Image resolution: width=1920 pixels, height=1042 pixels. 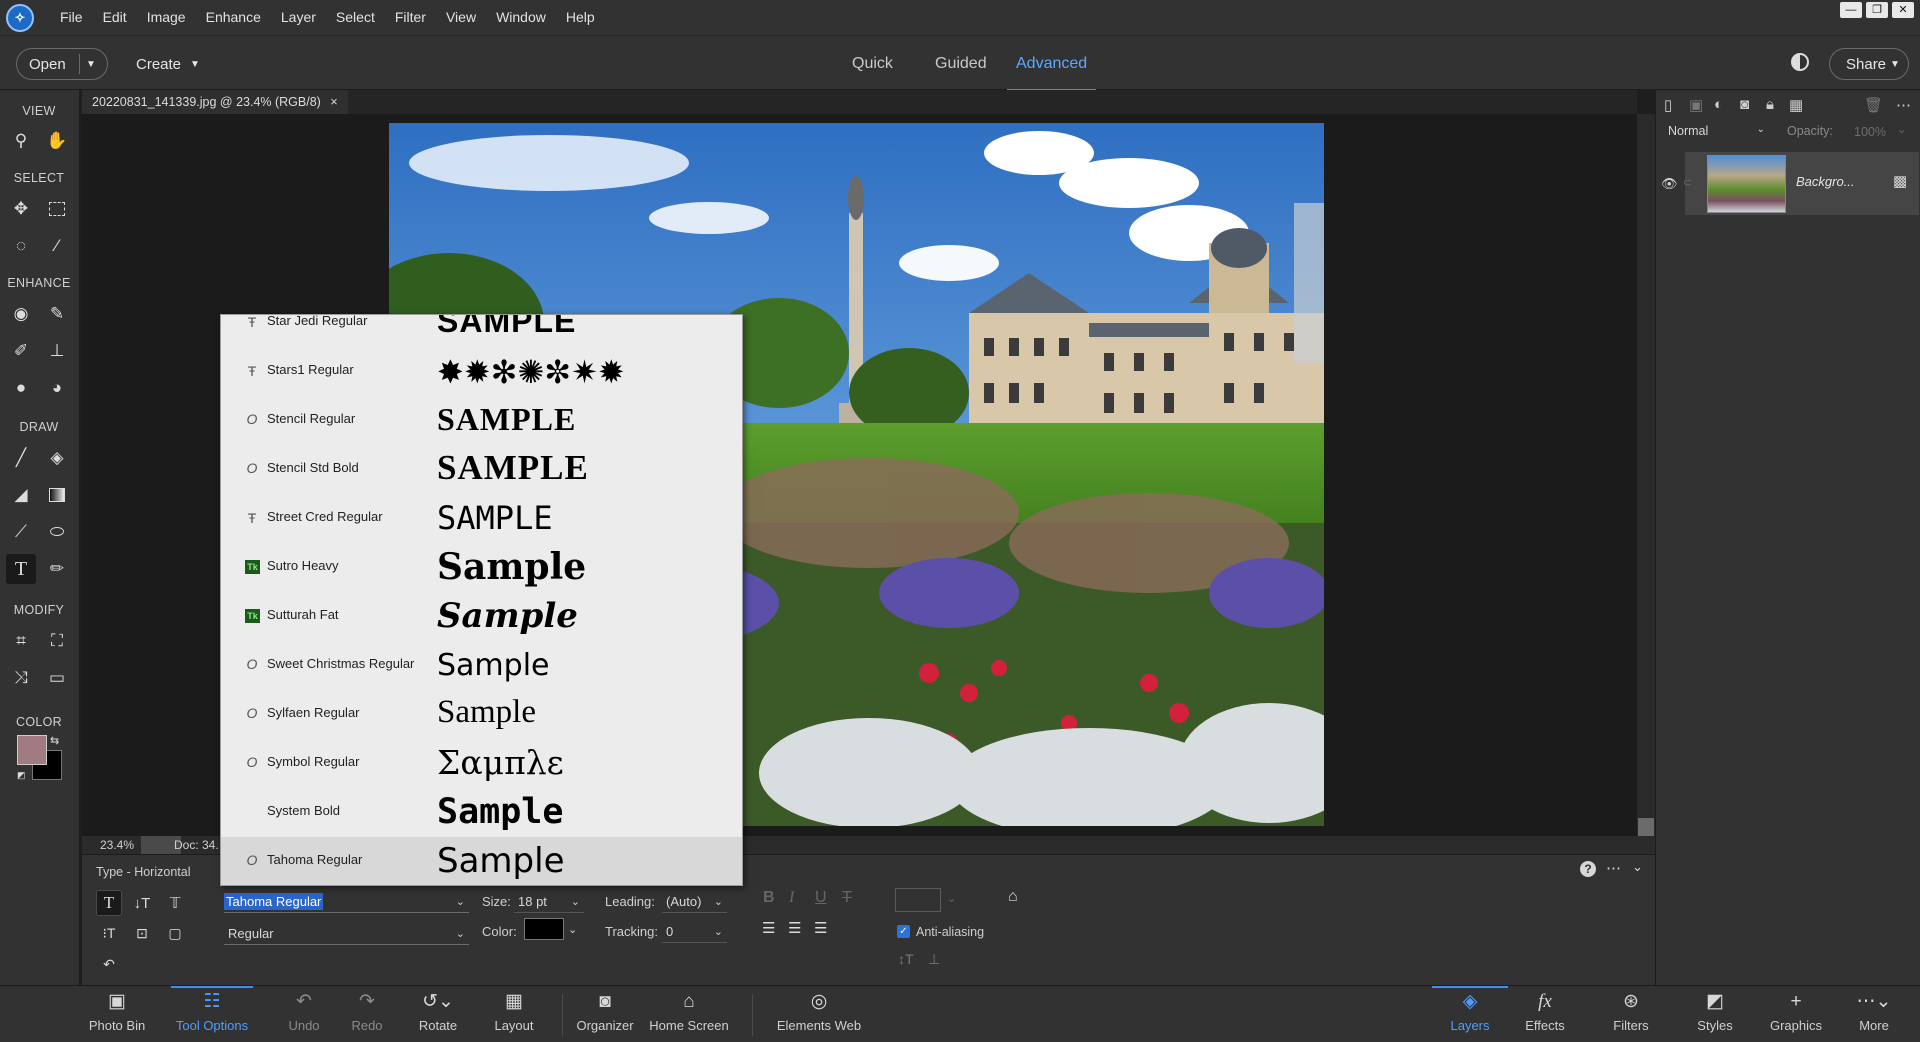 I want to click on font-list-item: O Symbol Regular Σαμπλε, so click(x=481, y=763).